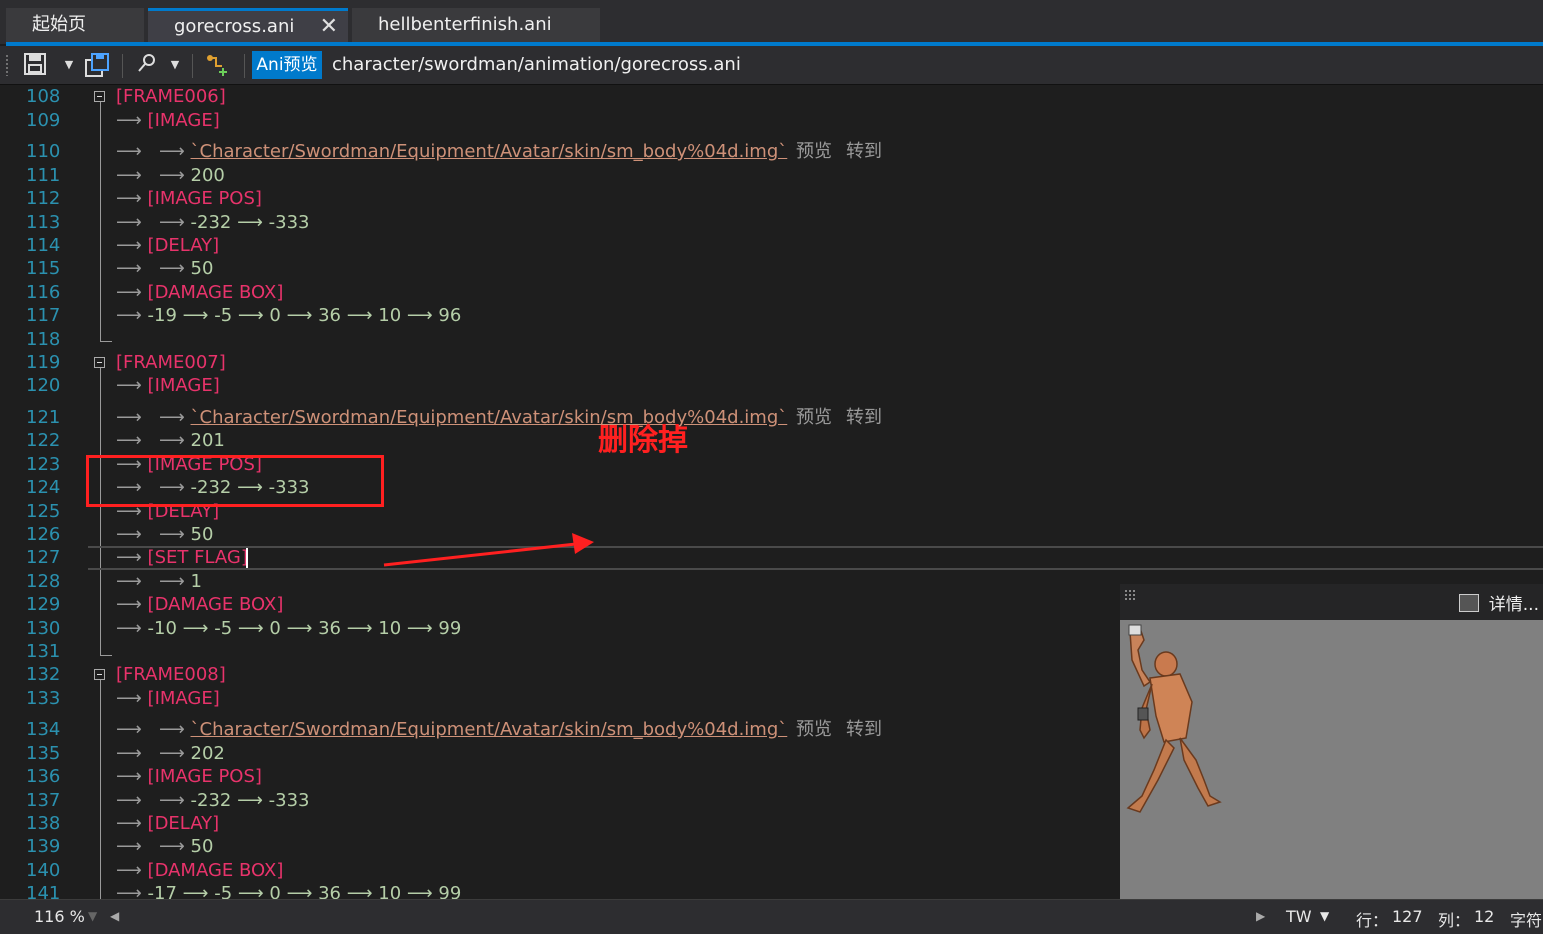  I want to click on tab-hellbenterfinish: hellbenterfinish.ani, so click(476, 25).